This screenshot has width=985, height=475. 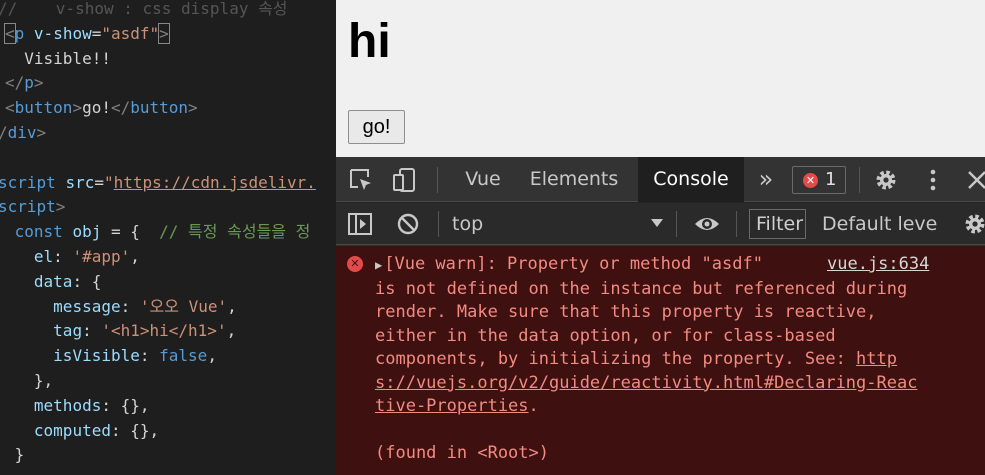 I want to click on more-tabs-button: », so click(x=766, y=179).